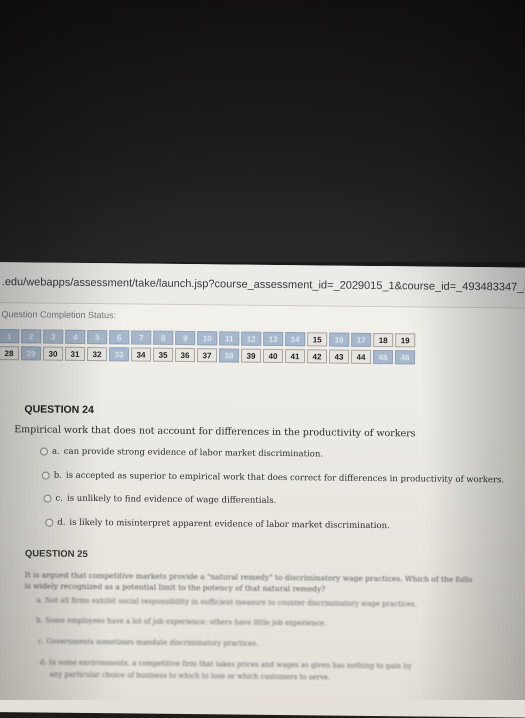  What do you see at coordinates (251, 355) in the screenshot?
I see `question-number-cell: 39` at bounding box center [251, 355].